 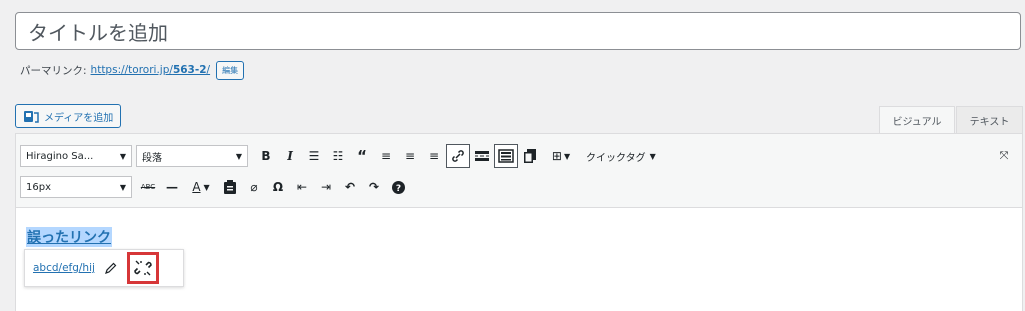 What do you see at coordinates (172, 187) in the screenshot?
I see `horizontal-line-icon: —` at bounding box center [172, 187].